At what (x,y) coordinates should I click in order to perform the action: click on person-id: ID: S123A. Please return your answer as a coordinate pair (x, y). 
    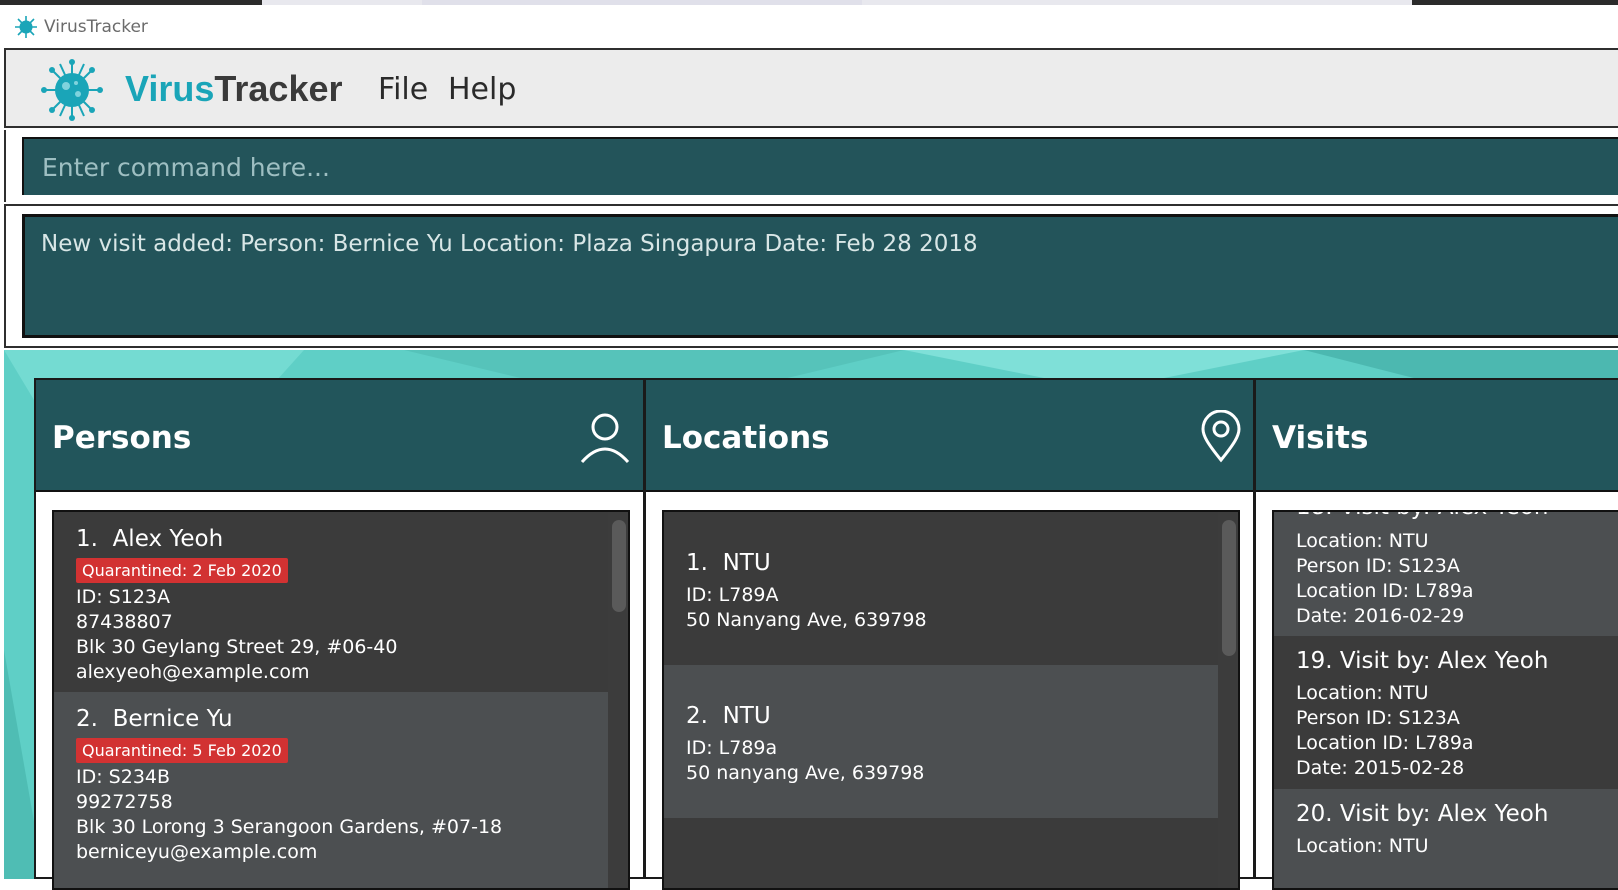
    Looking at the image, I should click on (123, 597).